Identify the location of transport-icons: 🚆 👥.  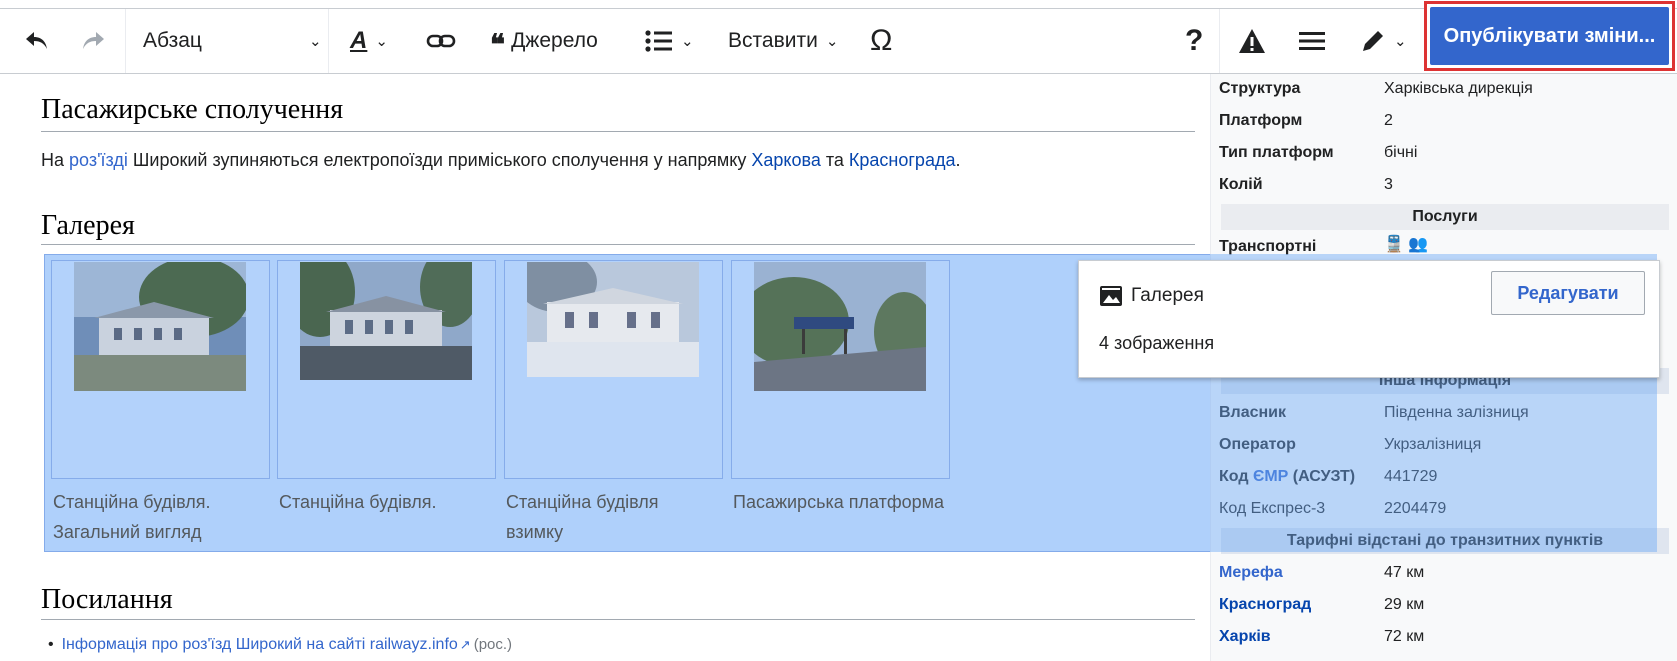
(1406, 244).